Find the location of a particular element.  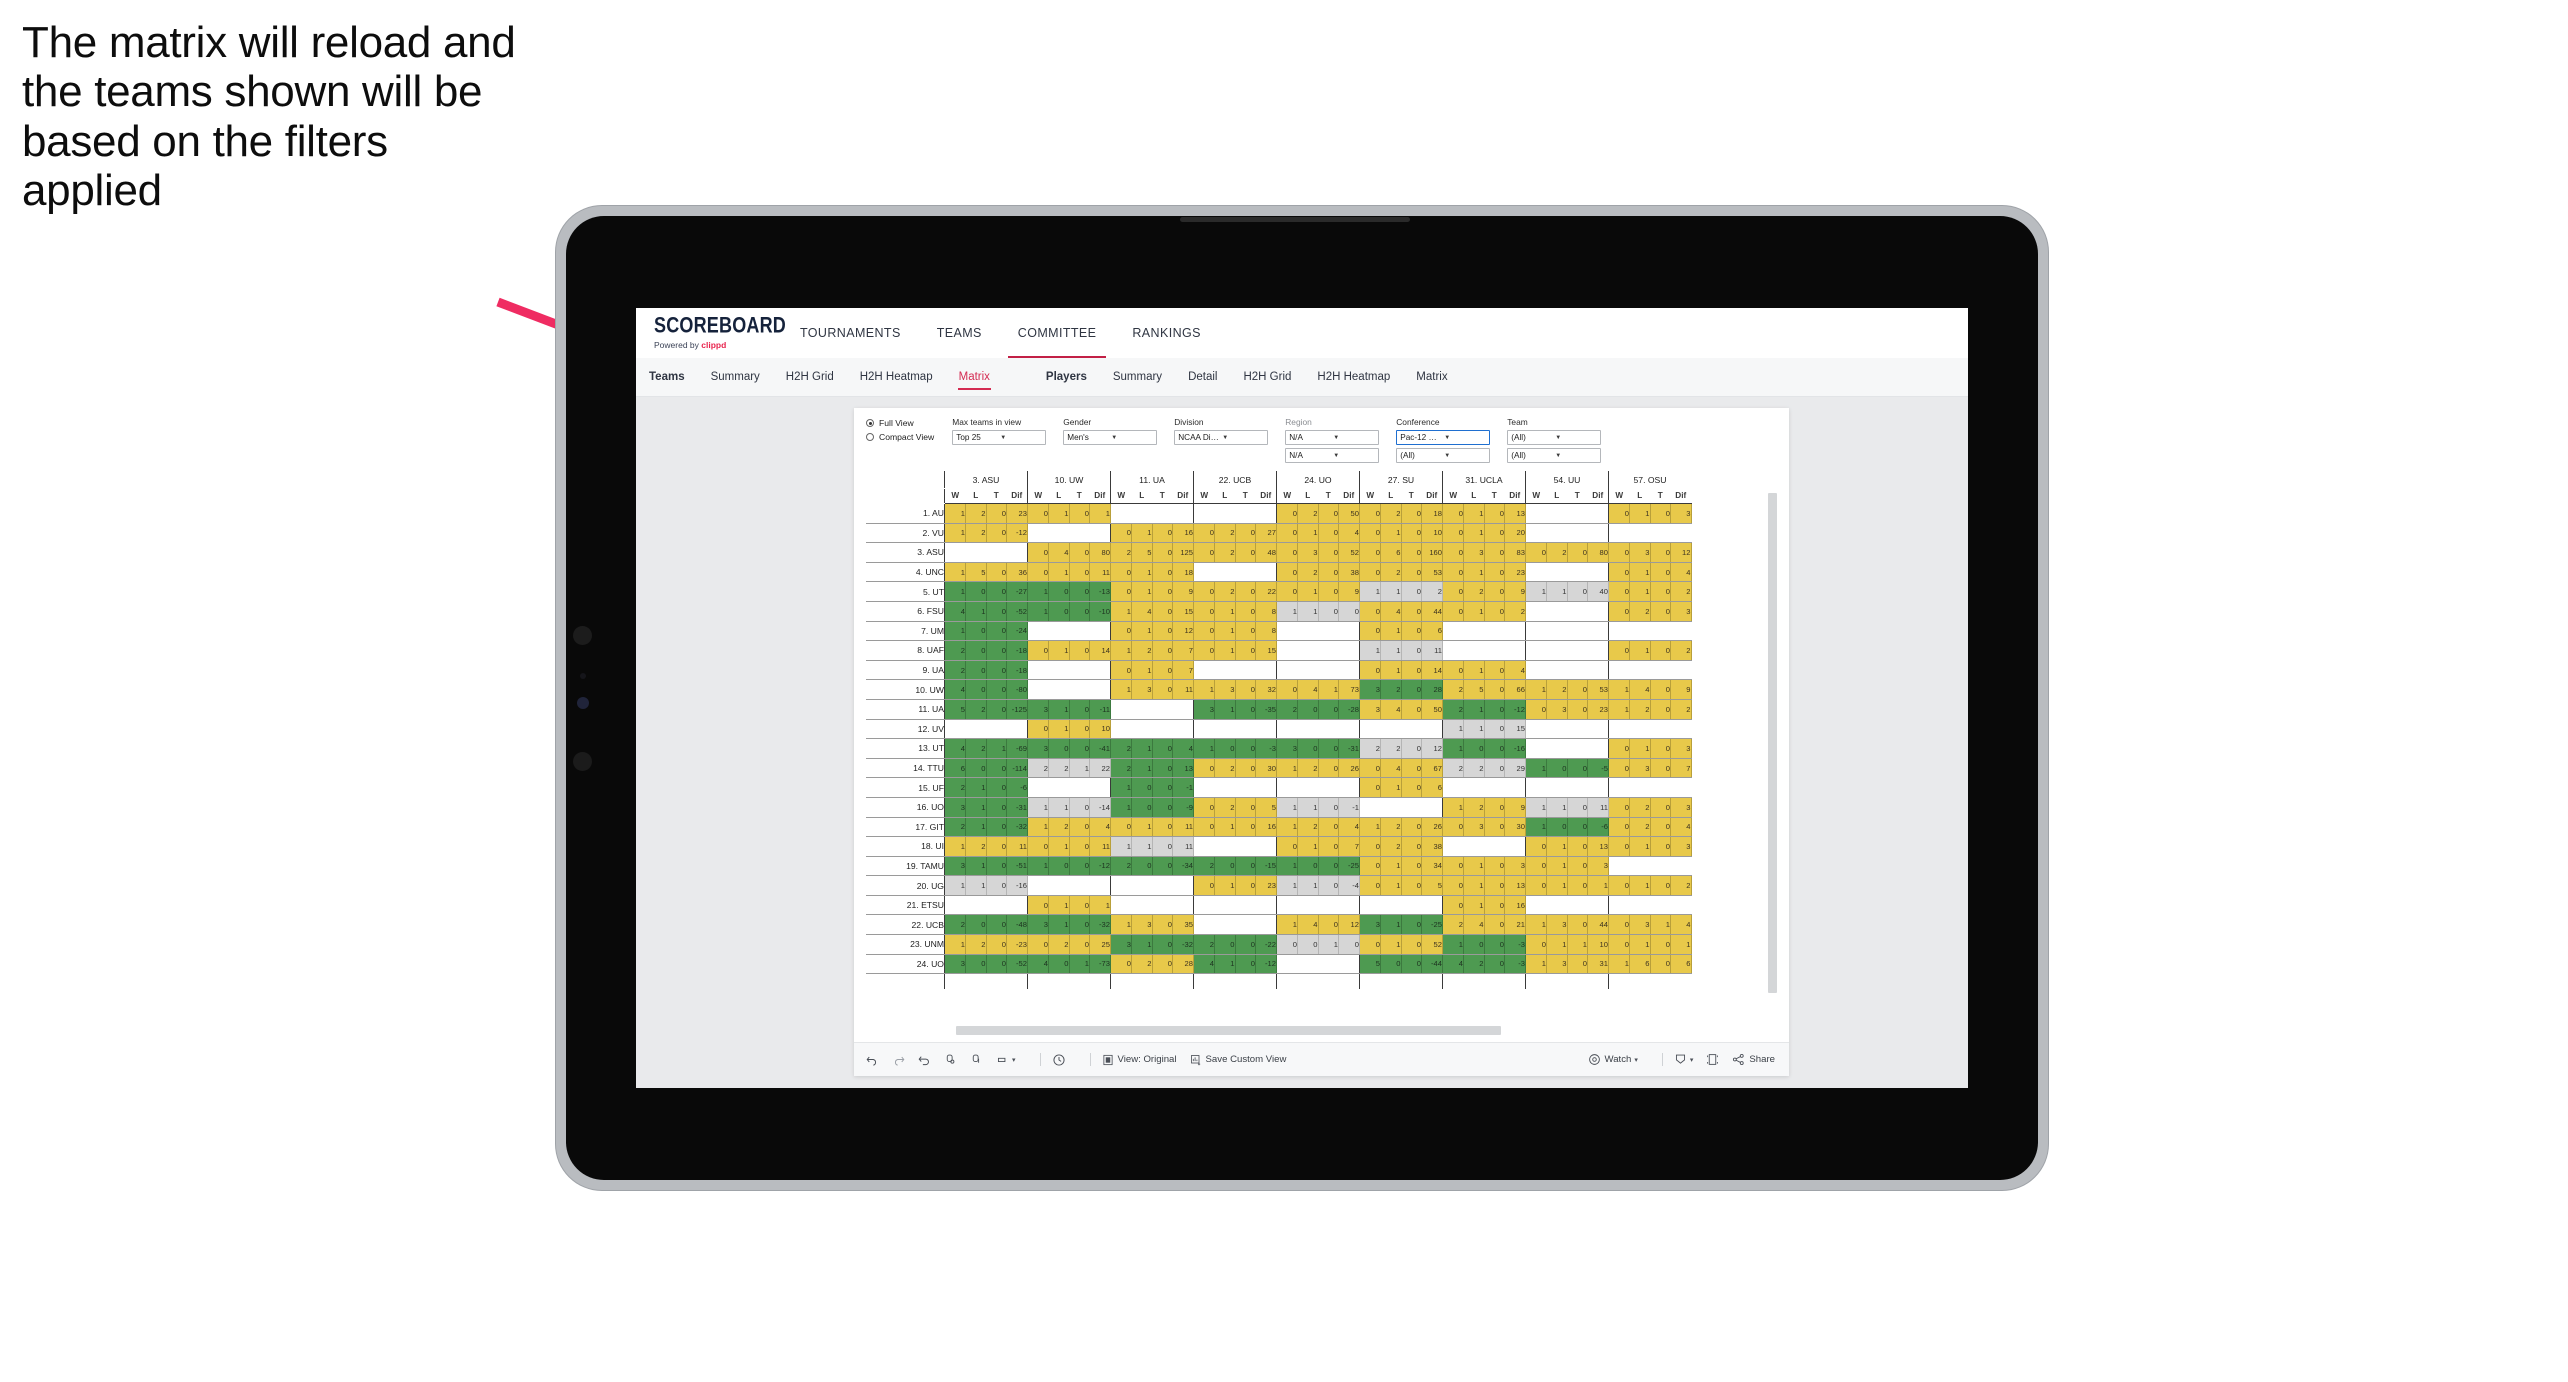

matrix-cell: 9 is located at coordinates (1183, 591).